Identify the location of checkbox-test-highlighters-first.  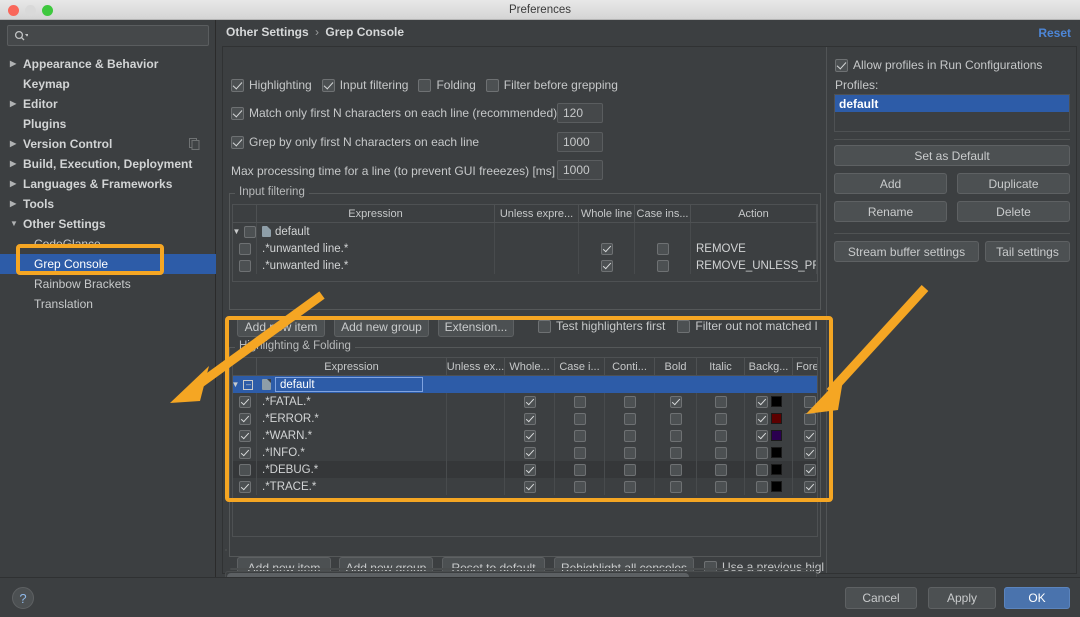
(544, 326).